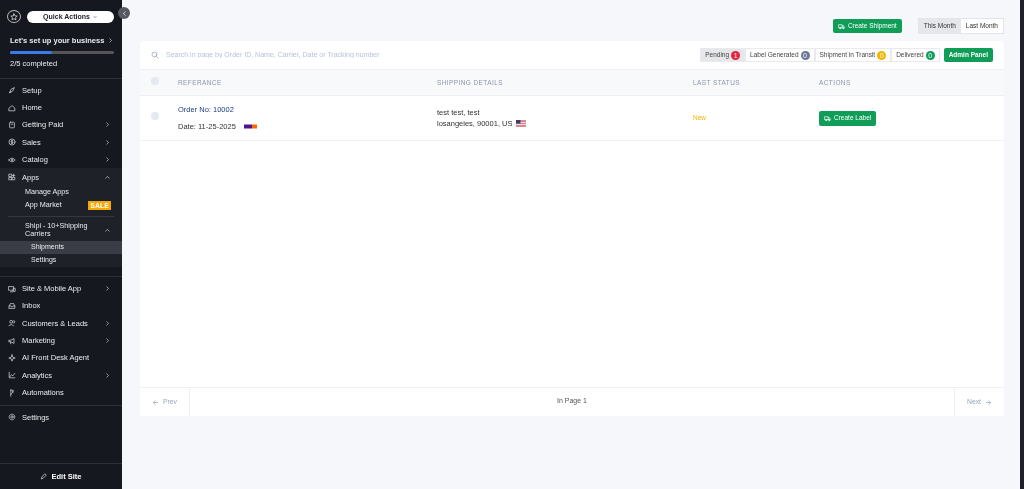  I want to click on arrow-right-icon, so click(988, 402).